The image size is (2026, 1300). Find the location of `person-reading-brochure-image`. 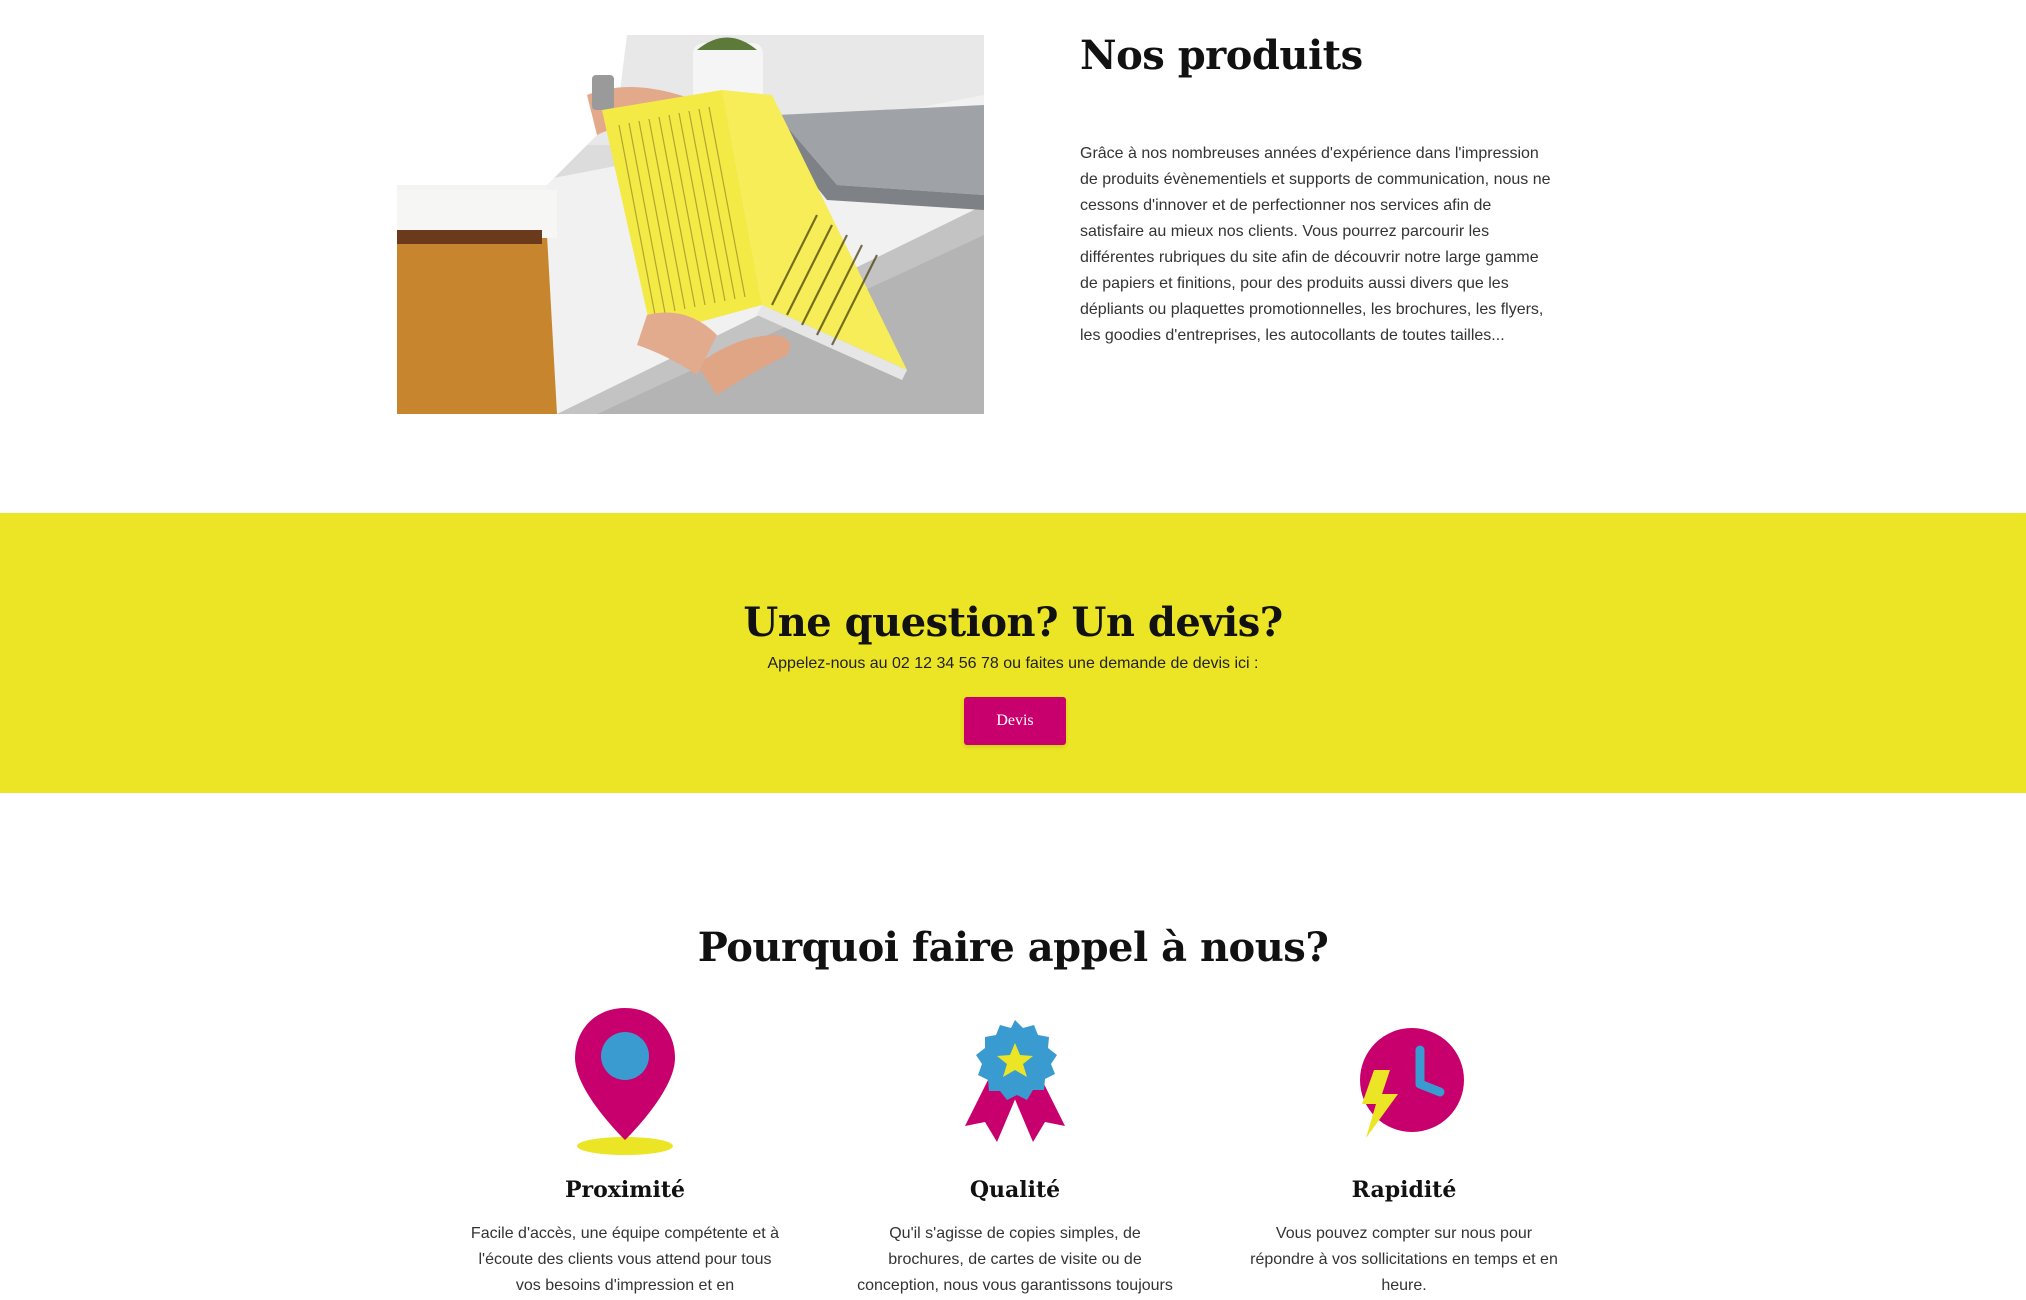

person-reading-brochure-image is located at coordinates (690, 224).